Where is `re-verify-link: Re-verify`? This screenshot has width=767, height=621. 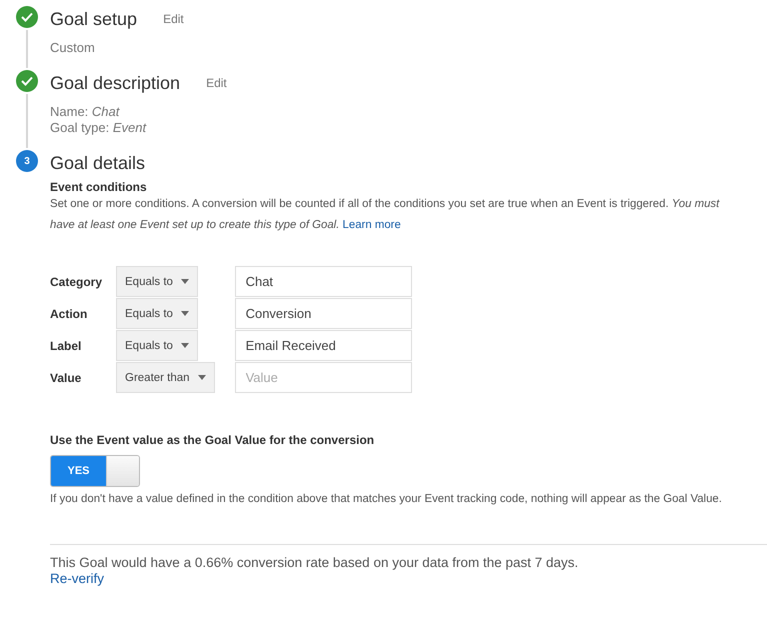 re-verify-link: Re-verify is located at coordinates (77, 578).